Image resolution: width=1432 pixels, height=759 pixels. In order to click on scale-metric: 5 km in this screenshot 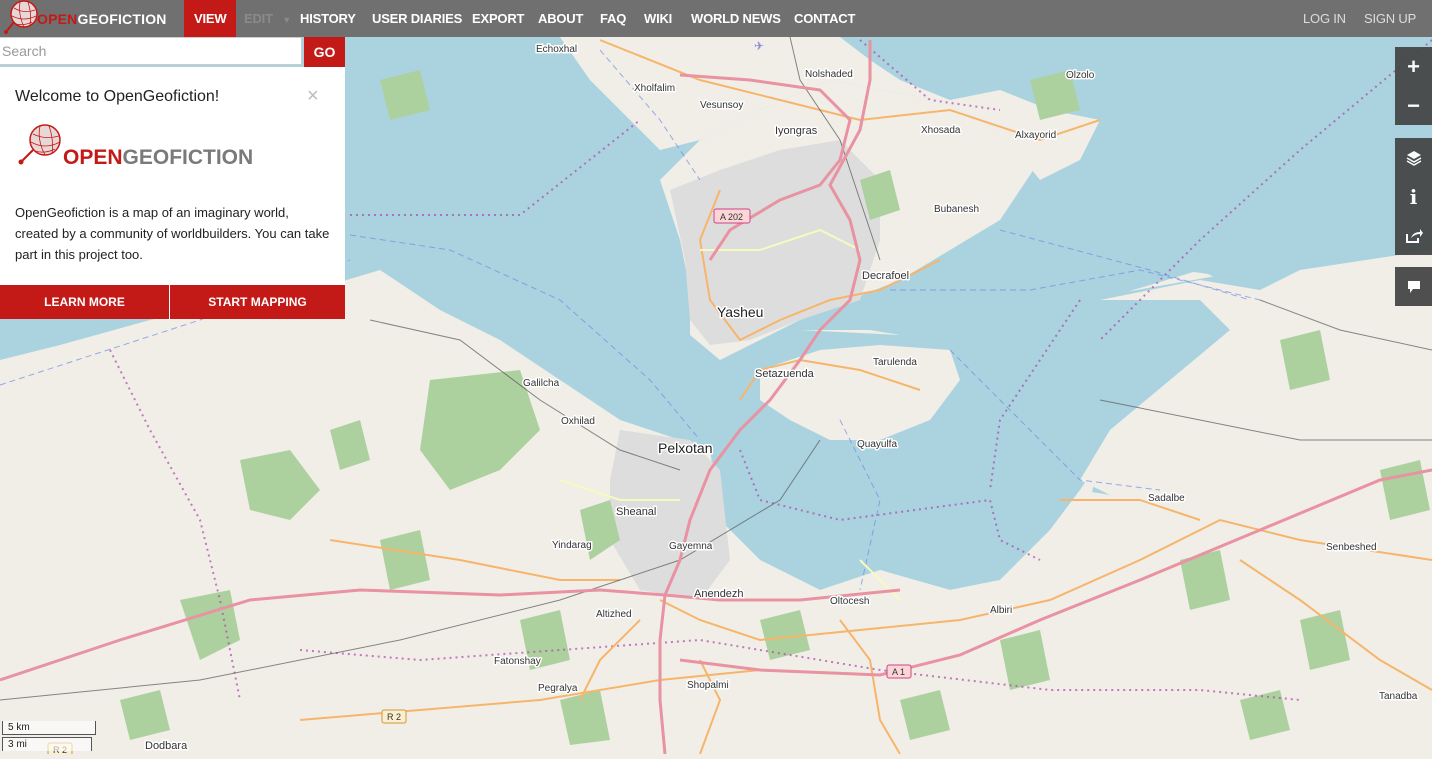, I will do `click(49, 728)`.